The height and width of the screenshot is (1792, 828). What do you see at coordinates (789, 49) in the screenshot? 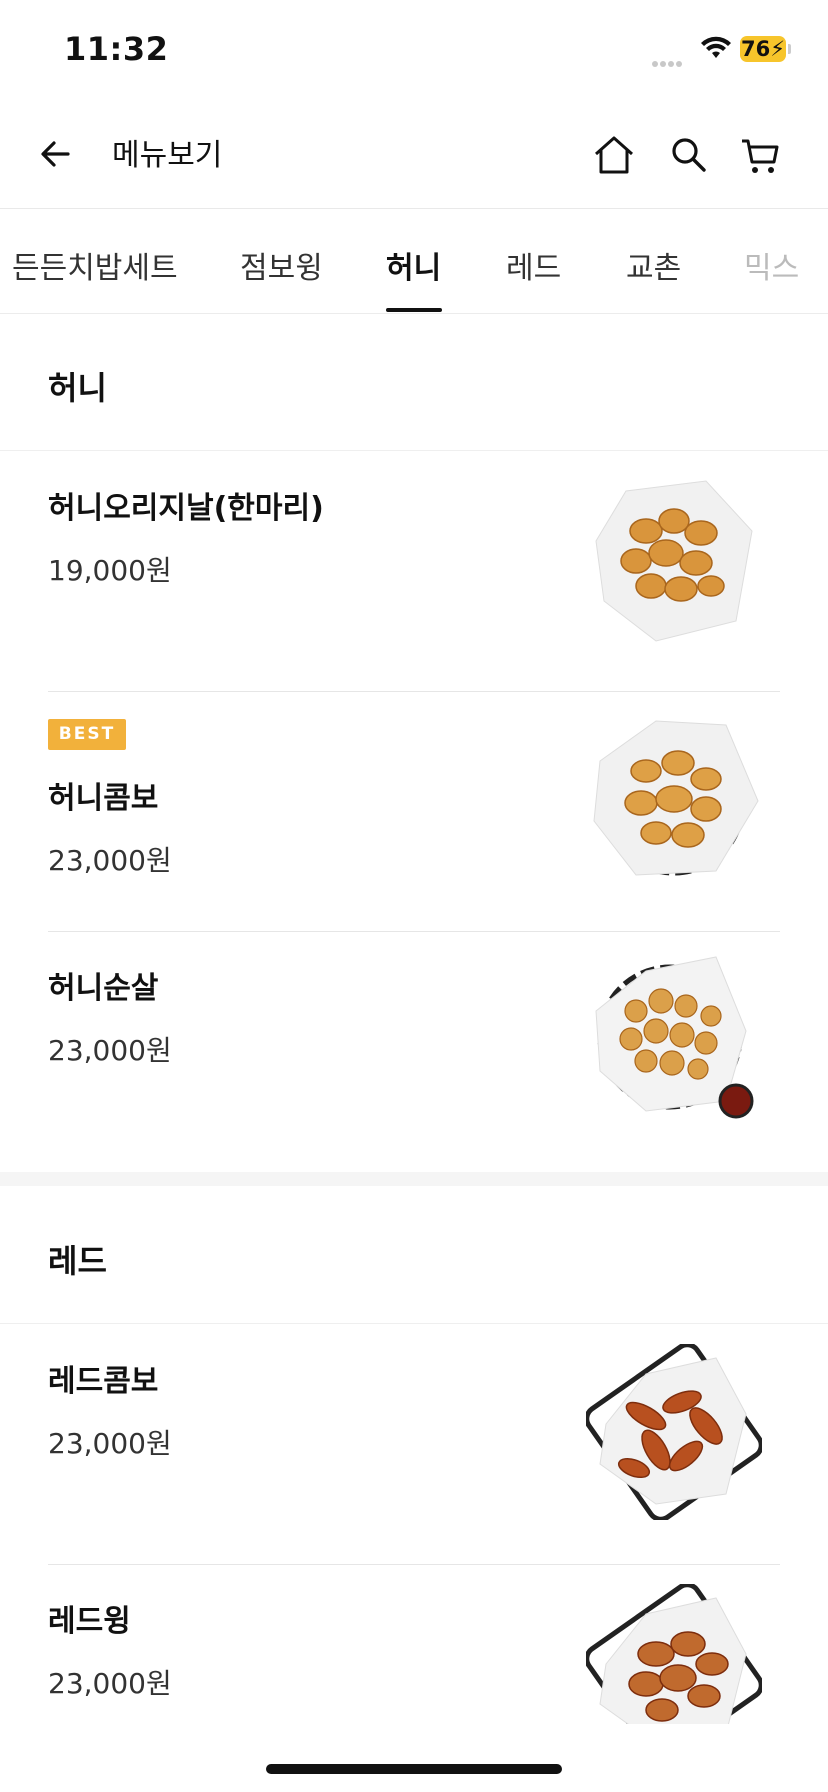
I see `battery-cap` at bounding box center [789, 49].